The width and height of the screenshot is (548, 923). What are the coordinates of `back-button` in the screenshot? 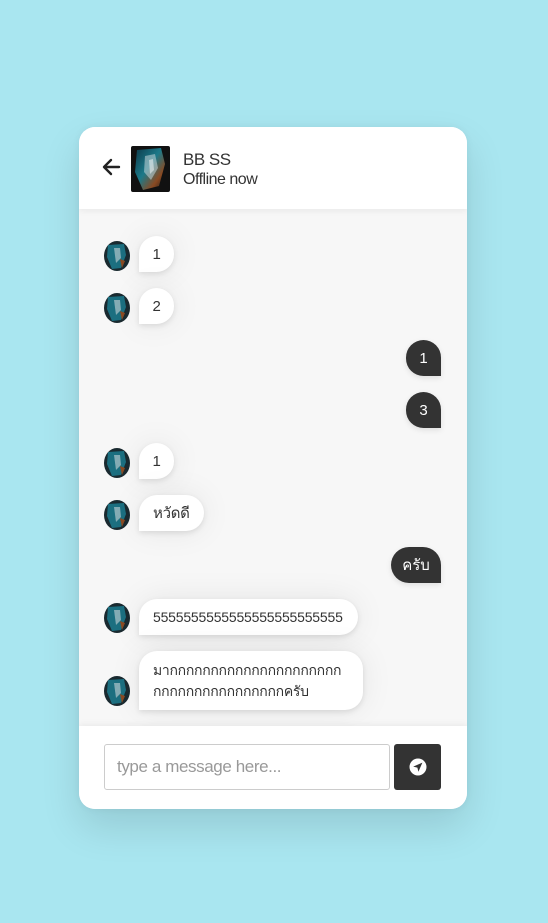 It's located at (112, 167).